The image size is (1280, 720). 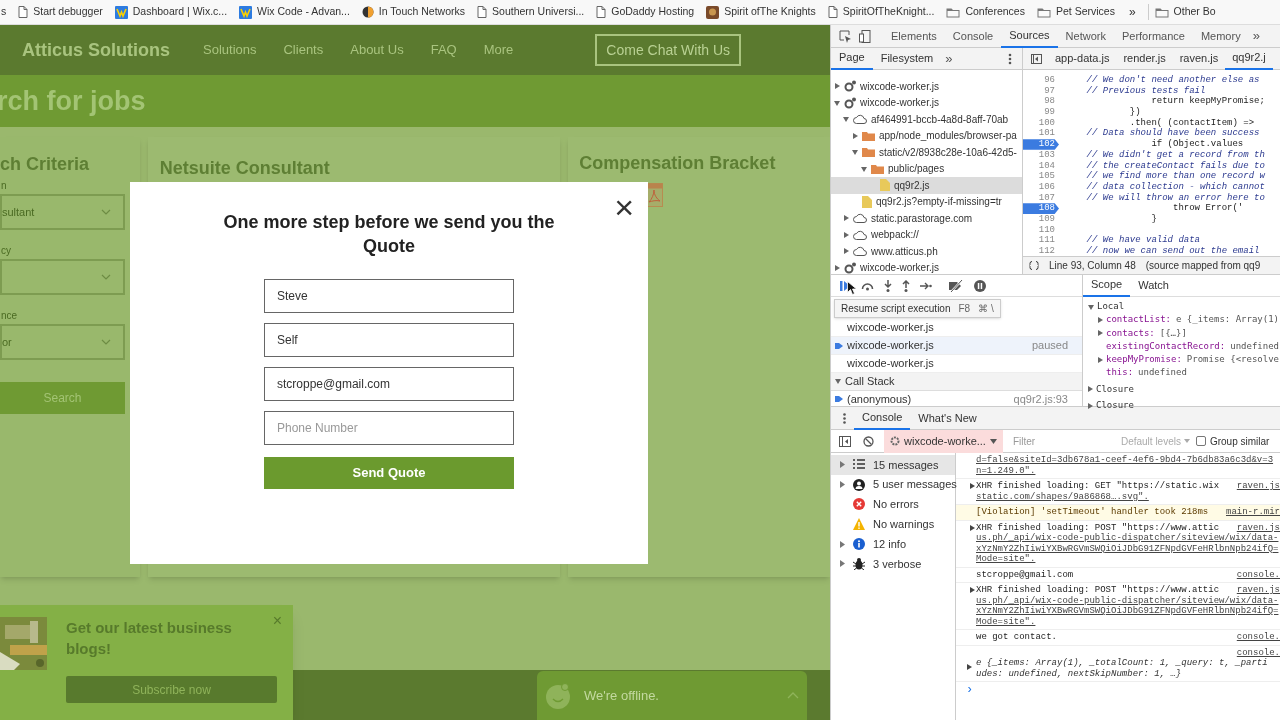 I want to click on line-number: 102, so click(x=1041, y=144).